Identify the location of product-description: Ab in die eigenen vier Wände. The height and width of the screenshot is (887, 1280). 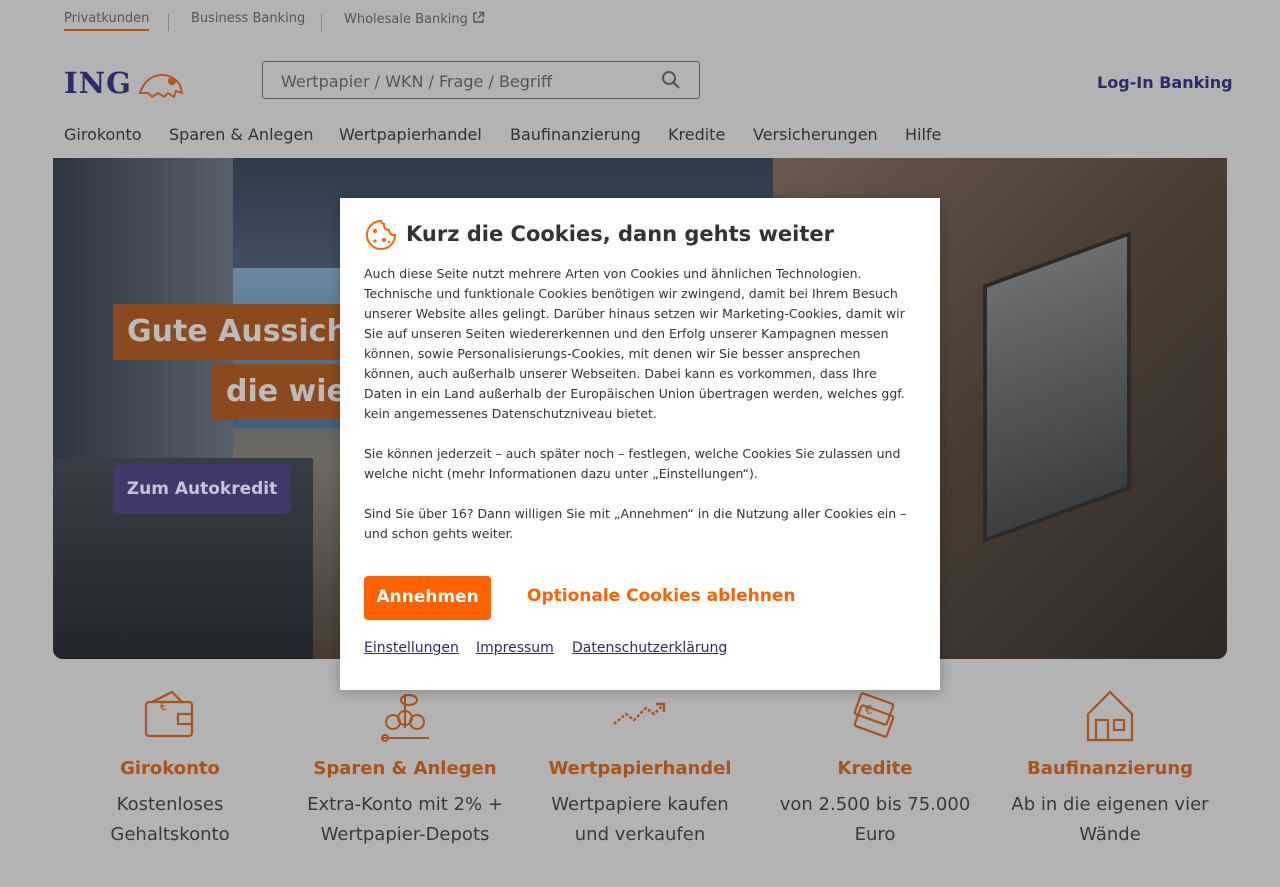
(1110, 819).